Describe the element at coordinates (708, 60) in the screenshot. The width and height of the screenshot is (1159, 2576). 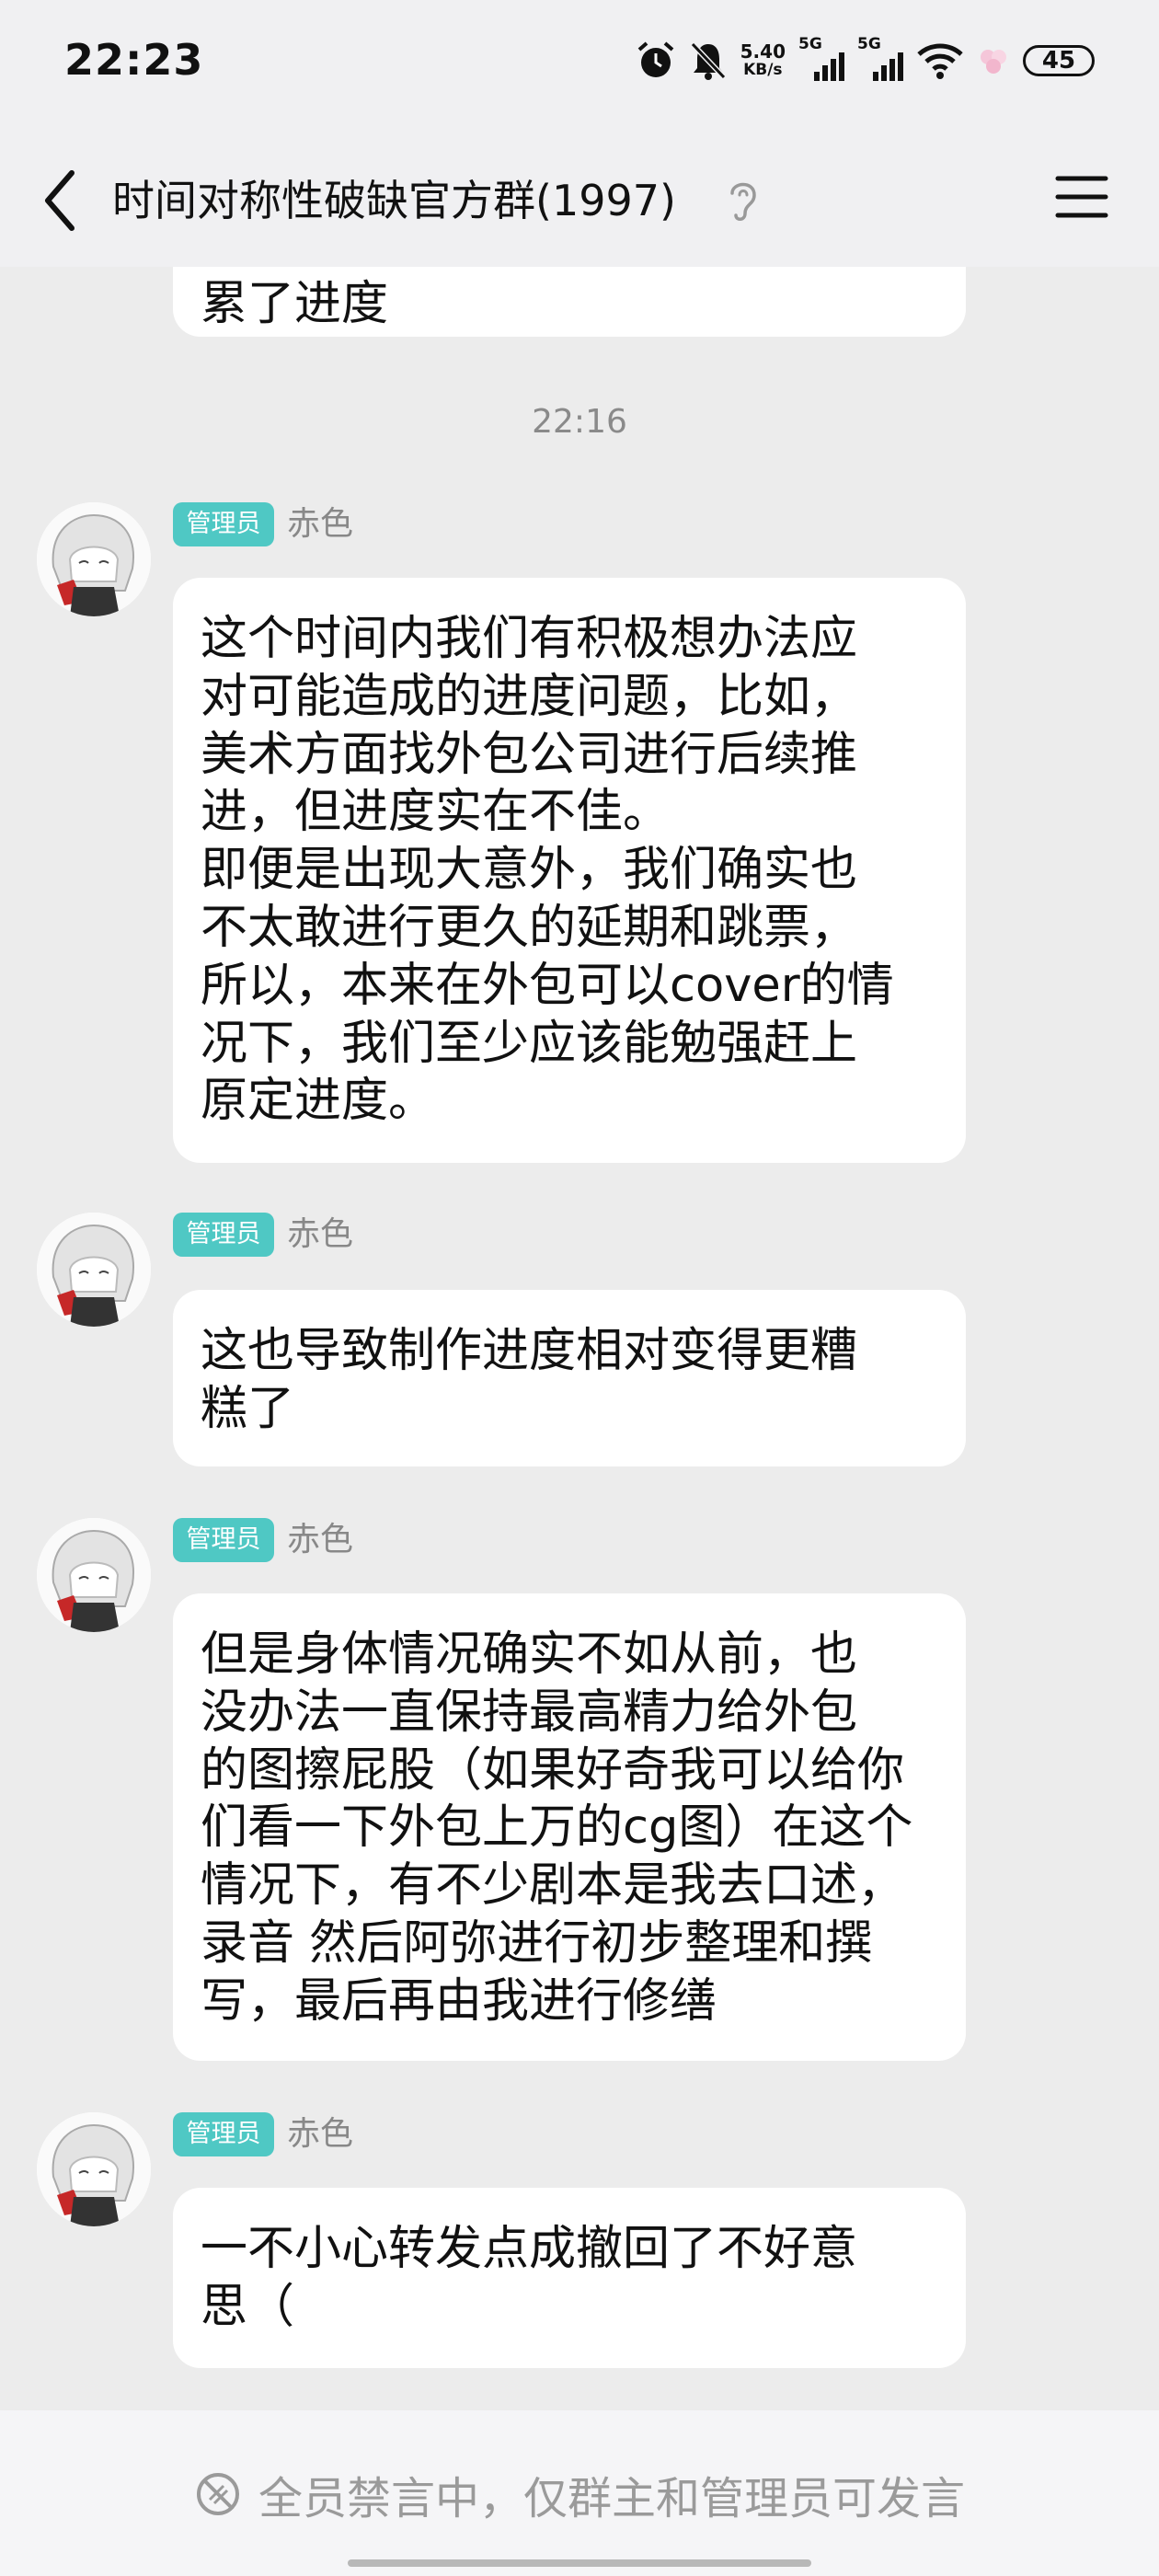
I see `mute-bell-icon` at that location.